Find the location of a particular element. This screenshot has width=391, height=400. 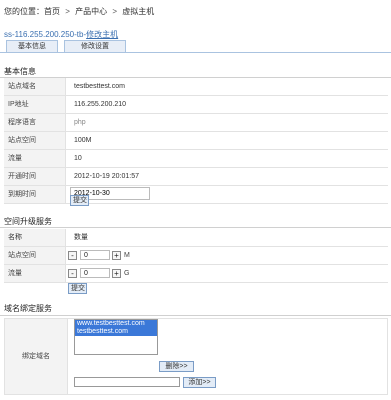

site-identifier-text: ss-116.255.200.250-tb- is located at coordinates (45, 34).